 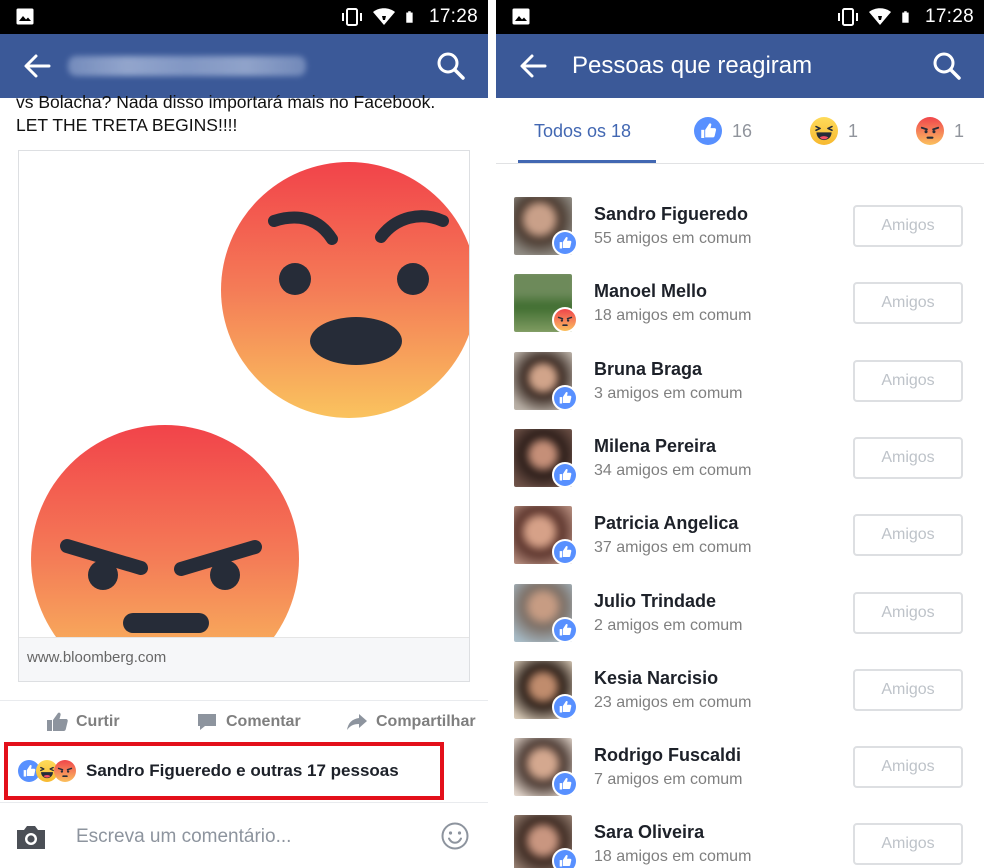 I want to click on reaction-tabs: Todos os 18 16 1 1, so click(x=740, y=131).